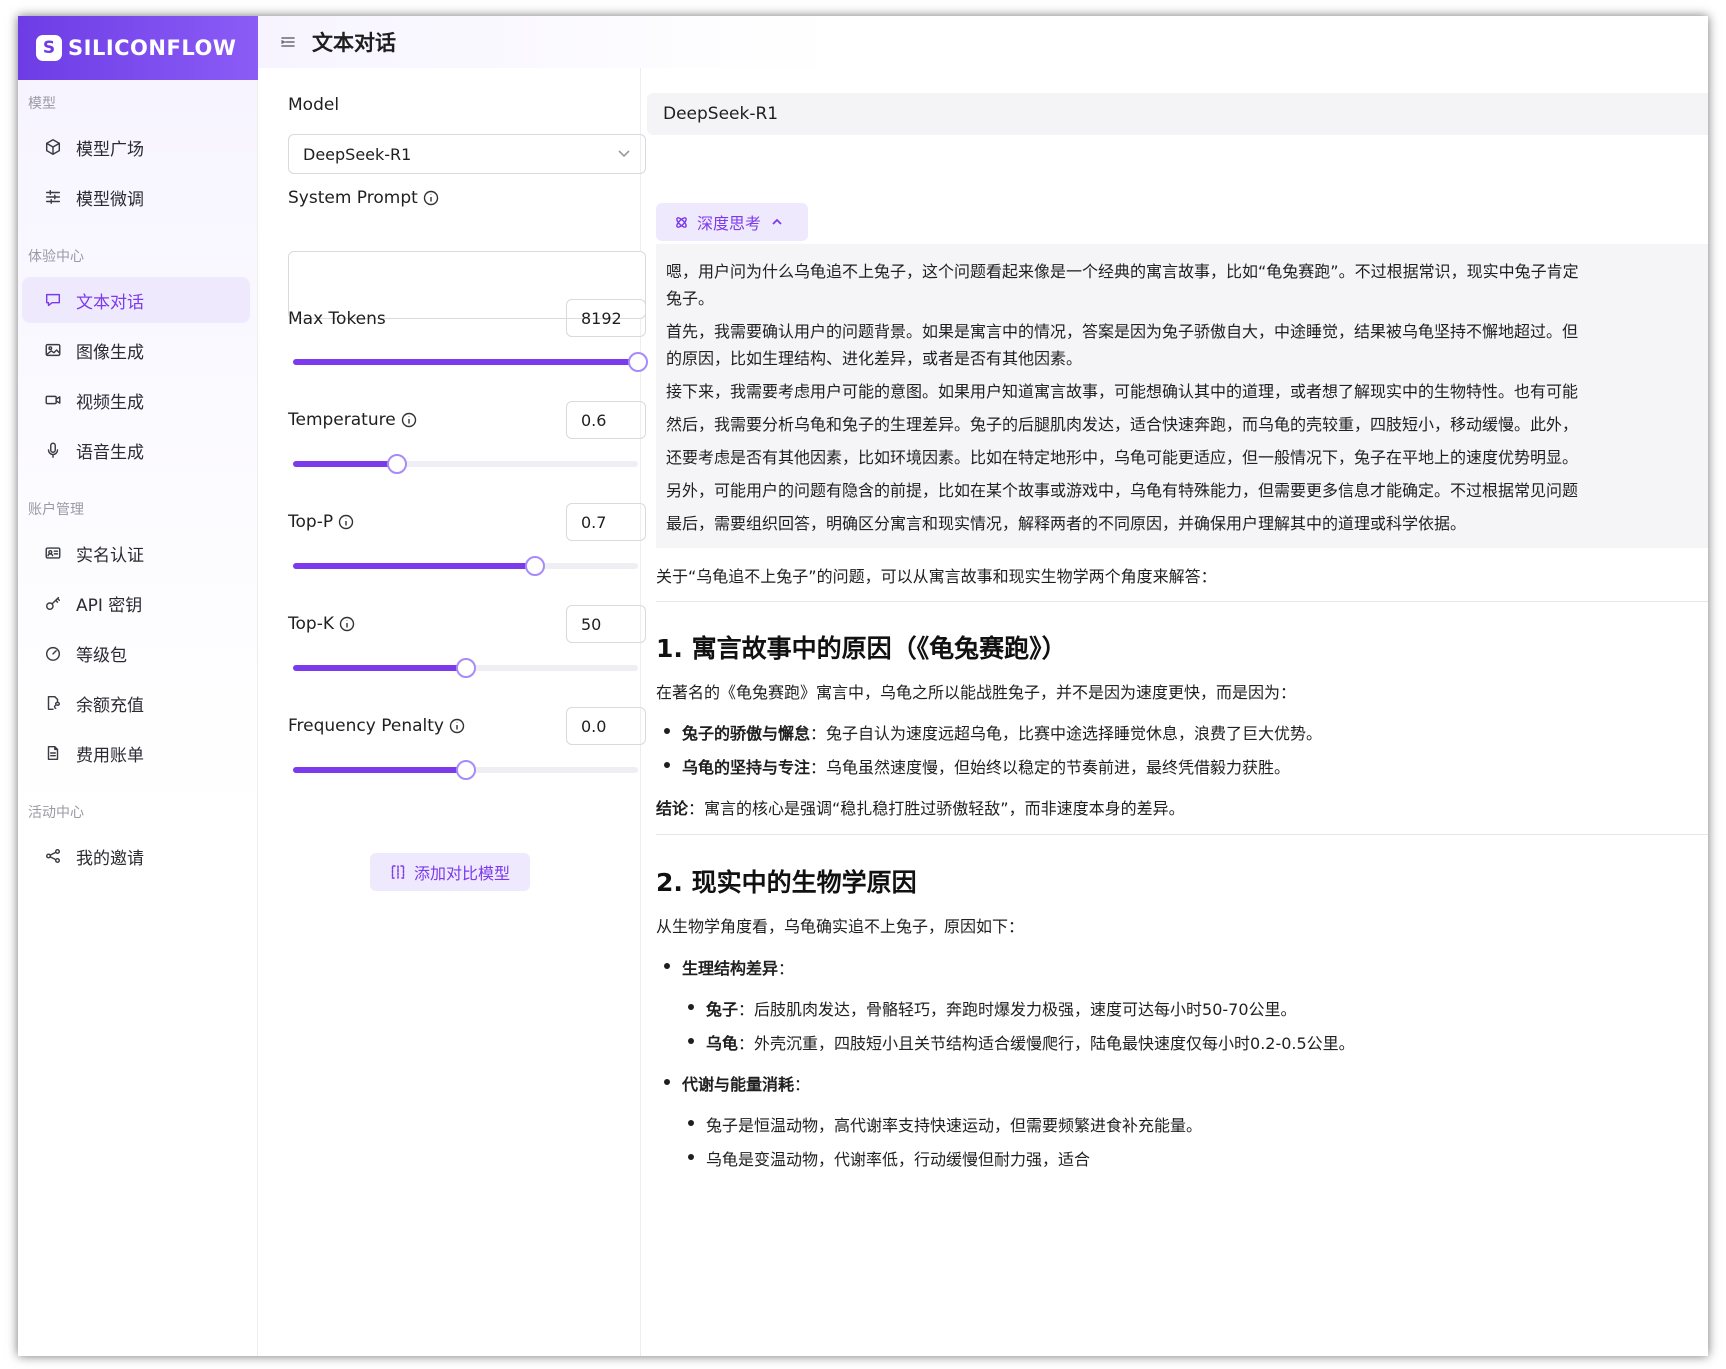  I want to click on divider, so click(1182, 601).